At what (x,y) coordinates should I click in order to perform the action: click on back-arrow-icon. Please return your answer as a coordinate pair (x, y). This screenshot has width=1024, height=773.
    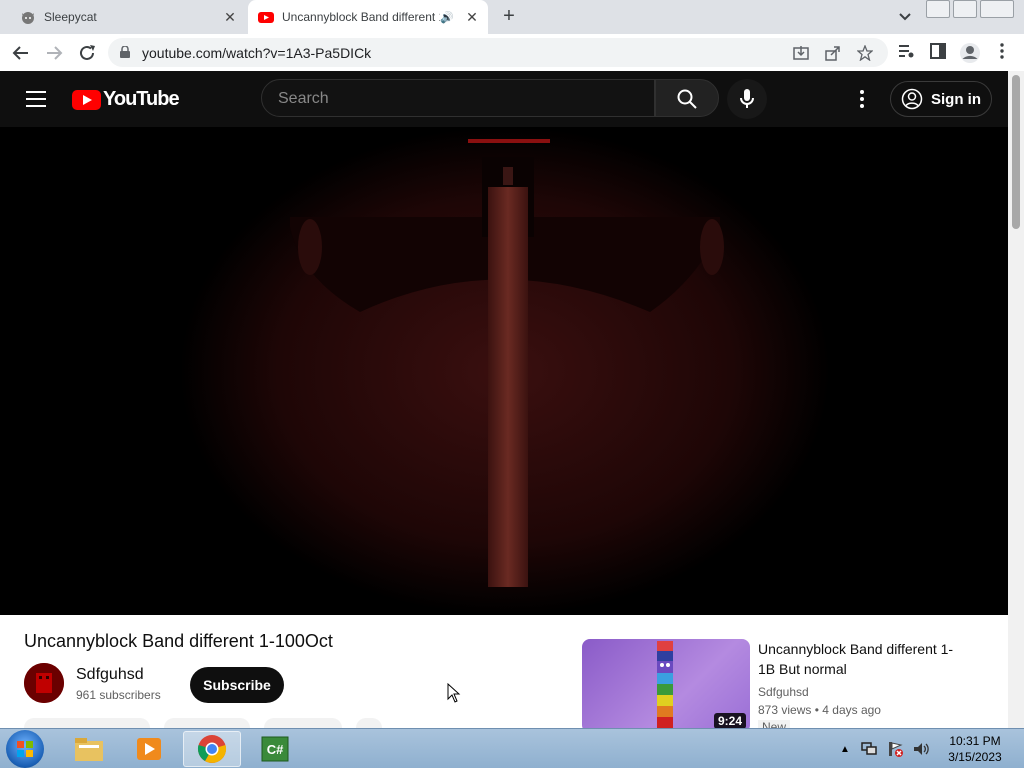
    Looking at the image, I should click on (21, 53).